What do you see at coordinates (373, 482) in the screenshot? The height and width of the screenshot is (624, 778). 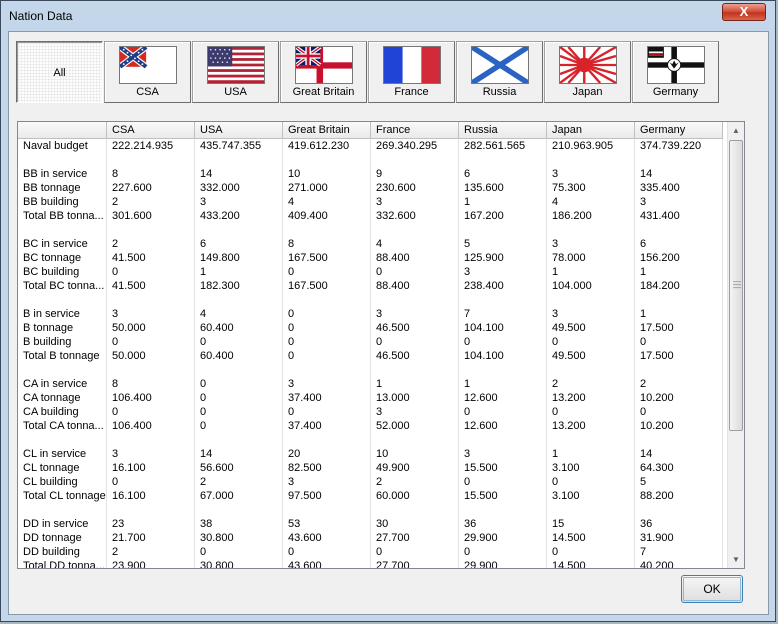 I see `table-row: CL building 0 2 3 2 0 0 5` at bounding box center [373, 482].